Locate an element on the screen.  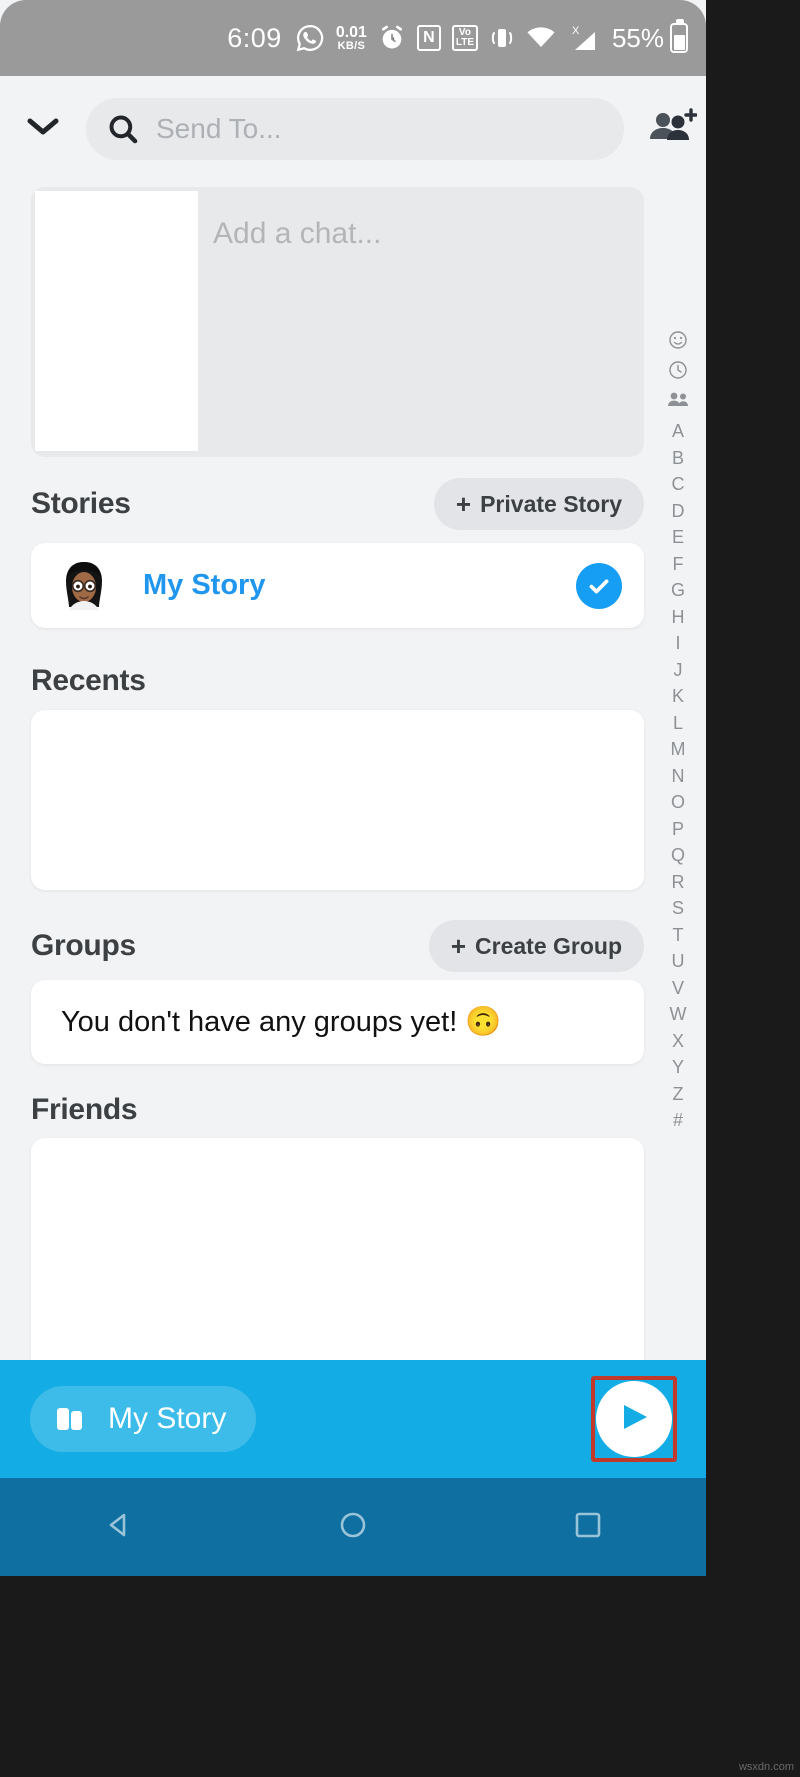
stories-section-header: Stories + Private Story is located at coordinates (353, 504).